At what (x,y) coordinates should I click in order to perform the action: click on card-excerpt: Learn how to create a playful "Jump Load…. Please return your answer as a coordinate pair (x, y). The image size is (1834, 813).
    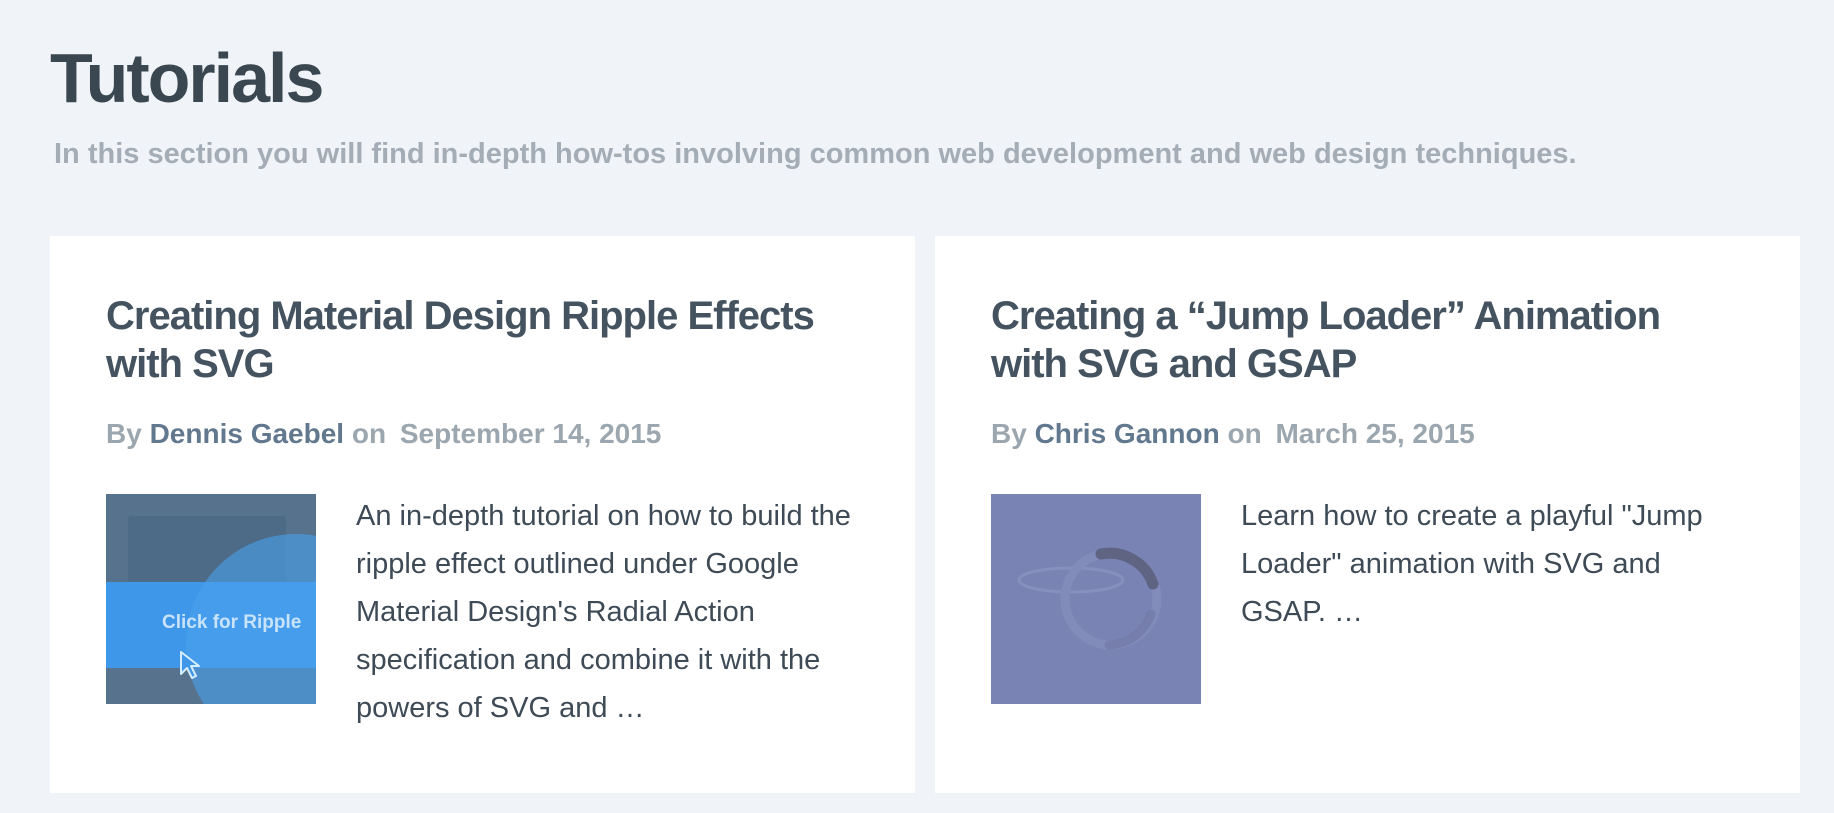
    Looking at the image, I should click on (1472, 564).